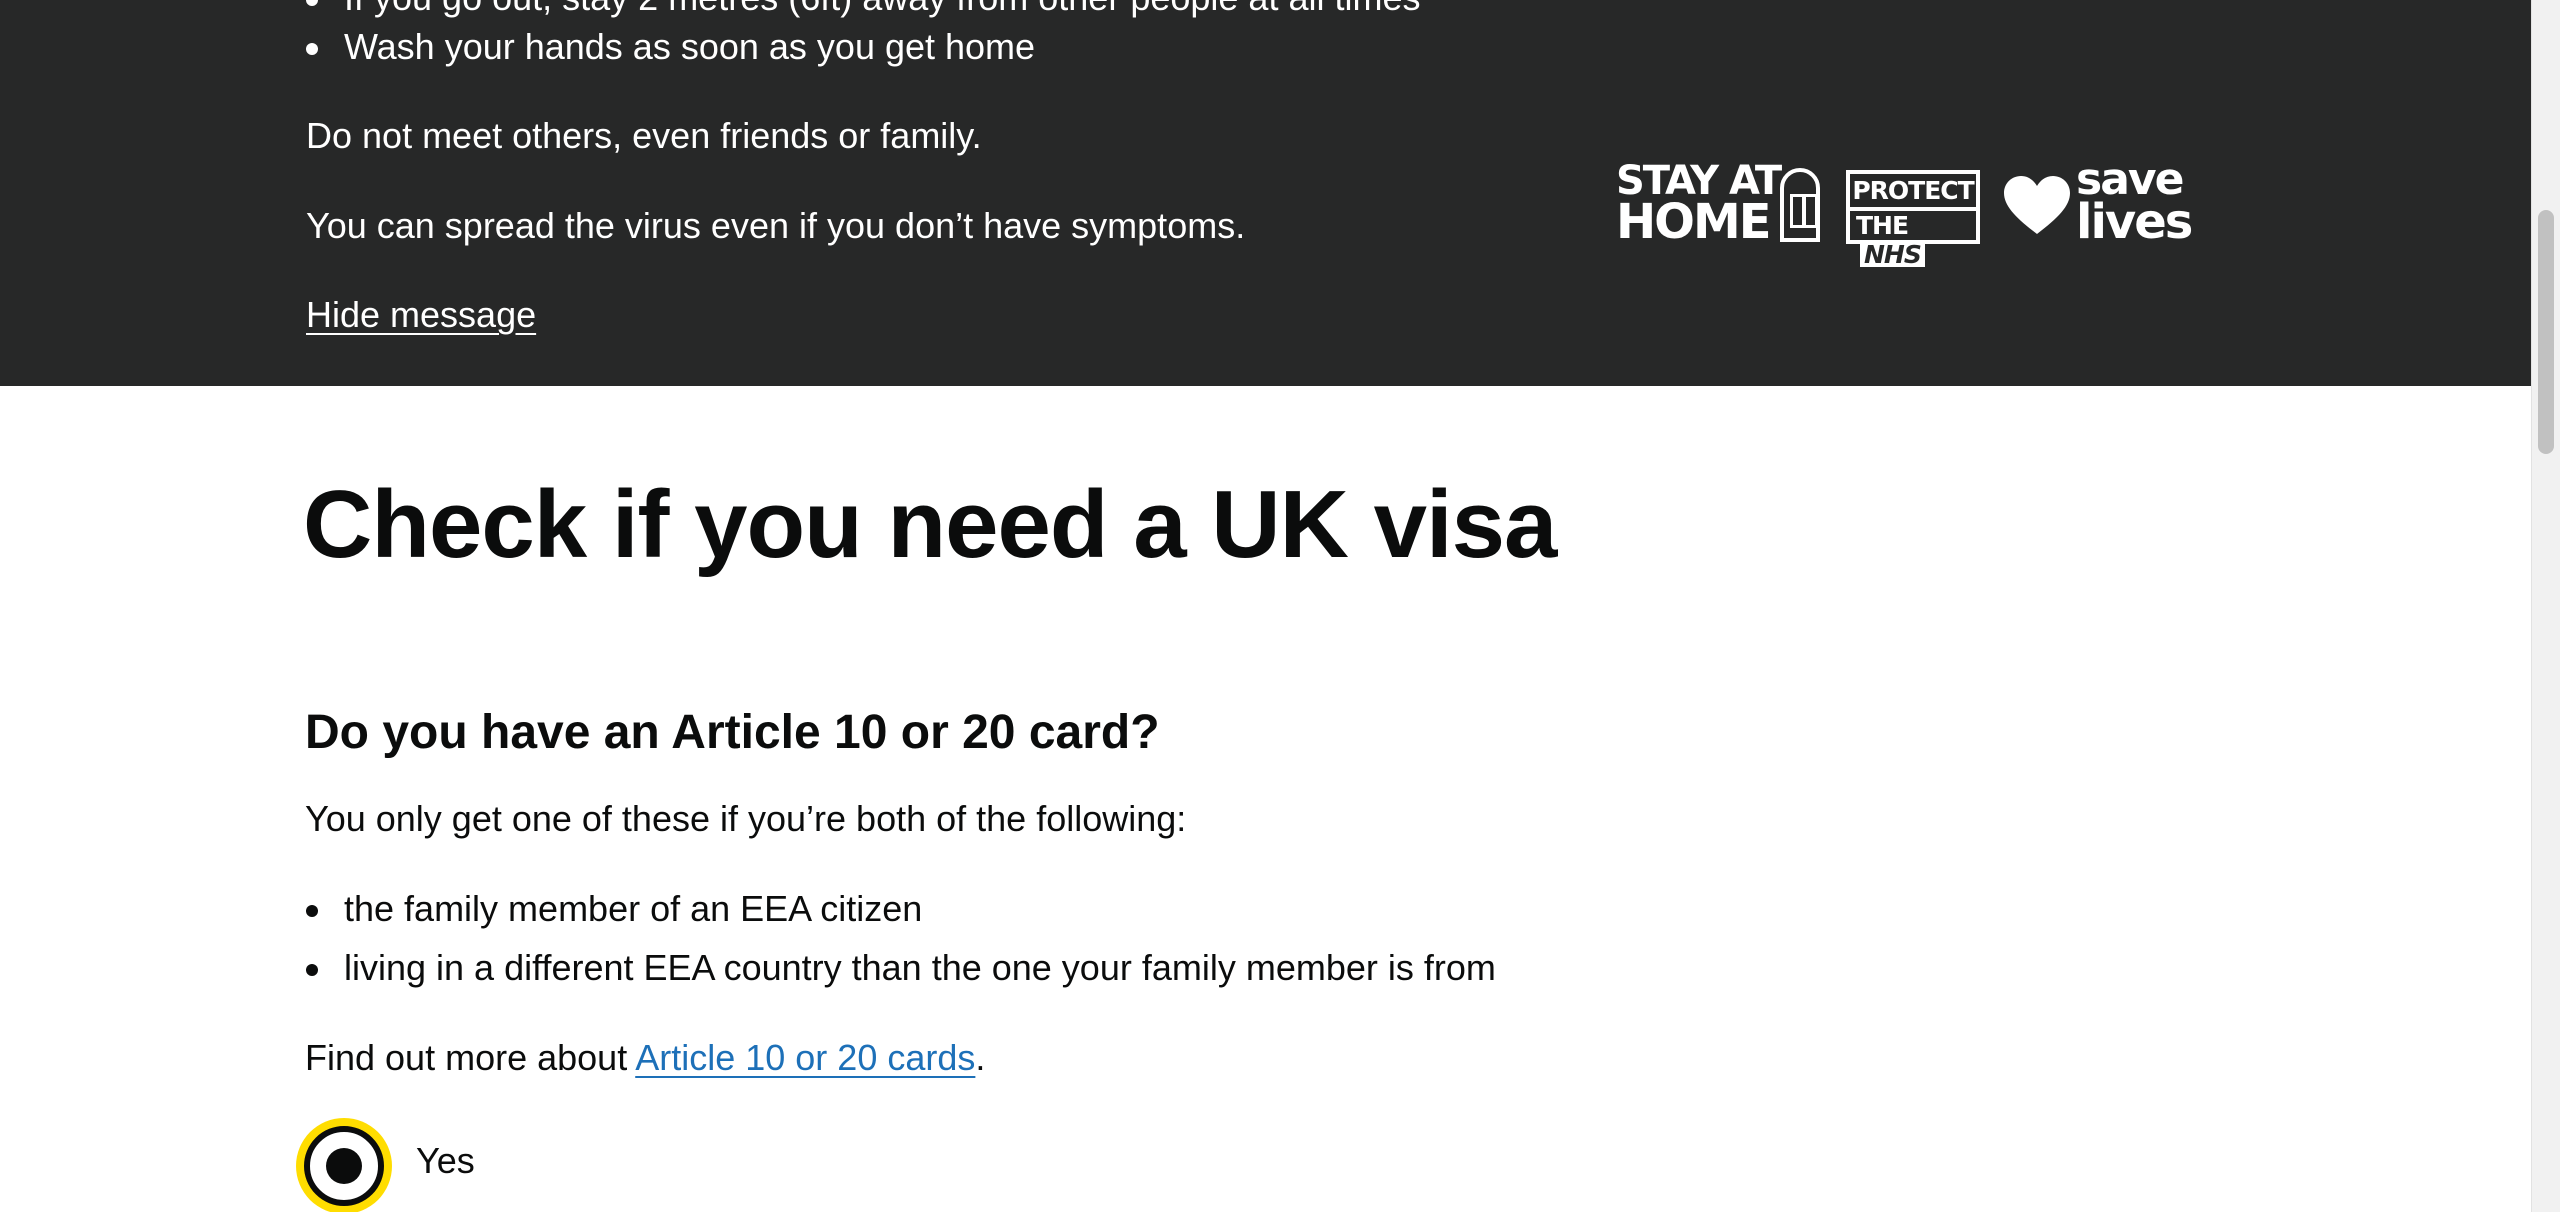  Describe the element at coordinates (2546, 332) in the screenshot. I see `scrollbar-thumb` at that location.